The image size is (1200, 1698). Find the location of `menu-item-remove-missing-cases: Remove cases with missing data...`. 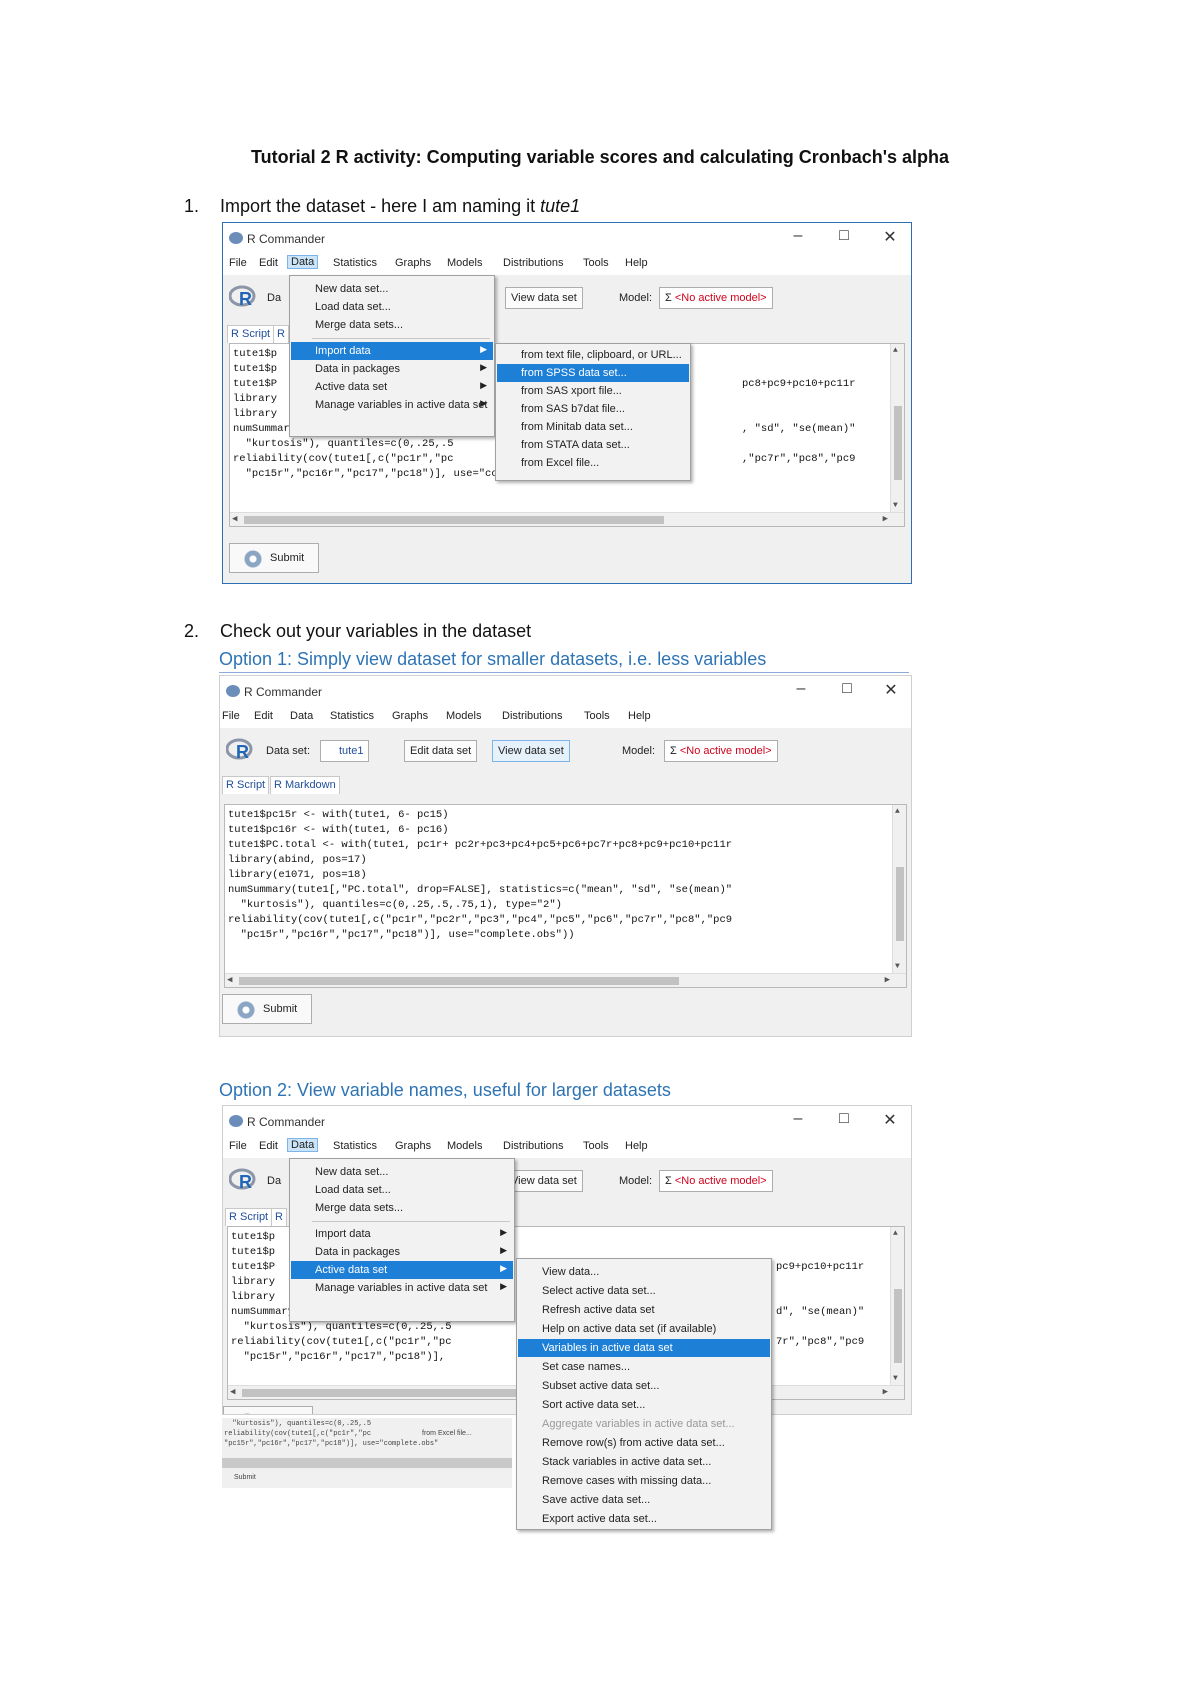

menu-item-remove-missing-cases: Remove cases with missing data... is located at coordinates (644, 1481).